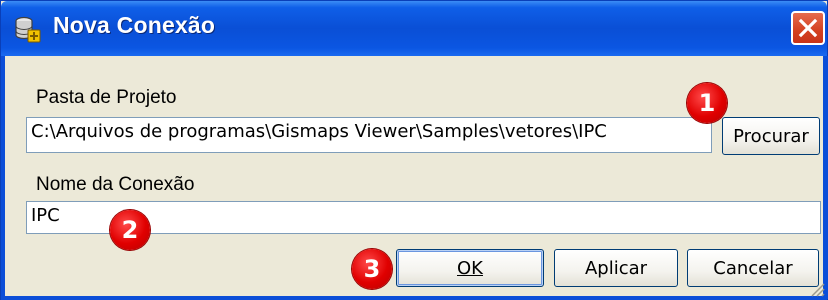 The image size is (828, 300). I want to click on cancel-button-label: Cancelar, so click(753, 268).